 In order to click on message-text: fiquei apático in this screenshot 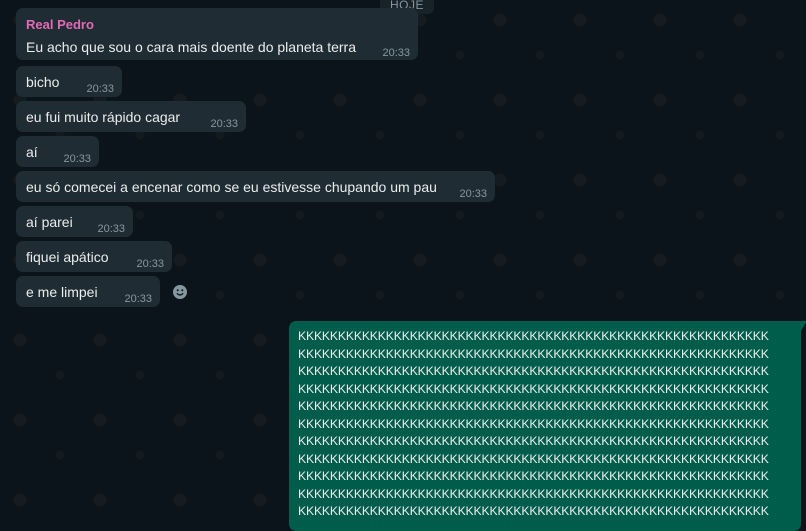, I will do `click(67, 257)`.